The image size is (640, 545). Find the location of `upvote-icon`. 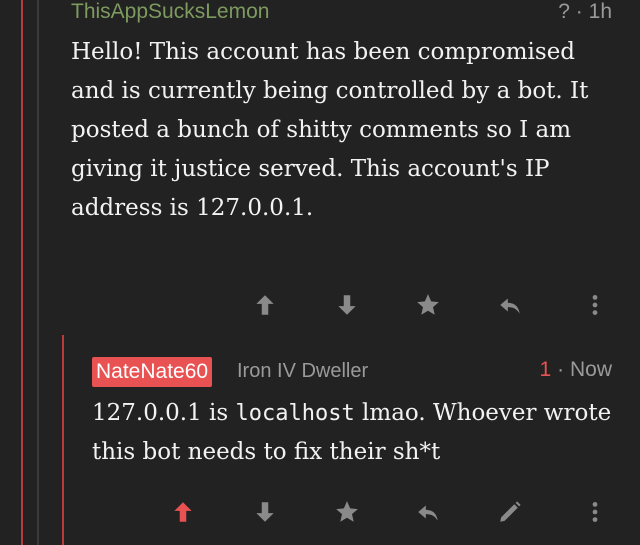

upvote-icon is located at coordinates (265, 305).